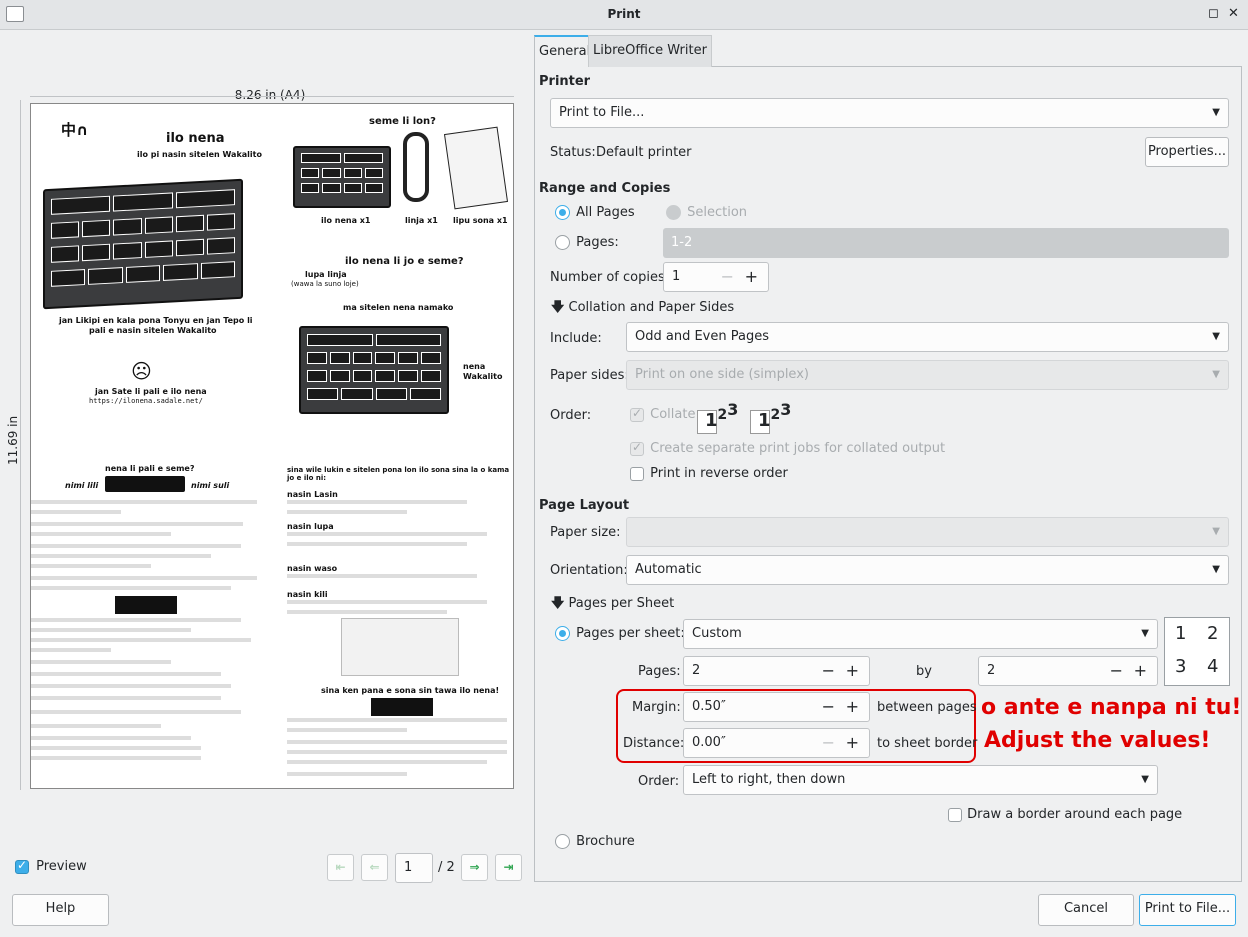  What do you see at coordinates (946, 243) in the screenshot?
I see `pages-range-input: 1-2` at bounding box center [946, 243].